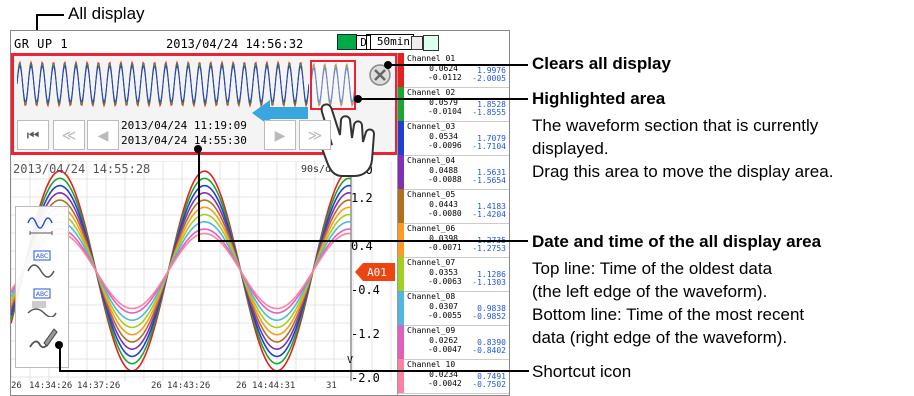 Image resolution: width=914 pixels, height=396 pixels. What do you see at coordinates (184, 140) in the screenshot?
I see `recent-time: 2013/04/24 14:55:30` at bounding box center [184, 140].